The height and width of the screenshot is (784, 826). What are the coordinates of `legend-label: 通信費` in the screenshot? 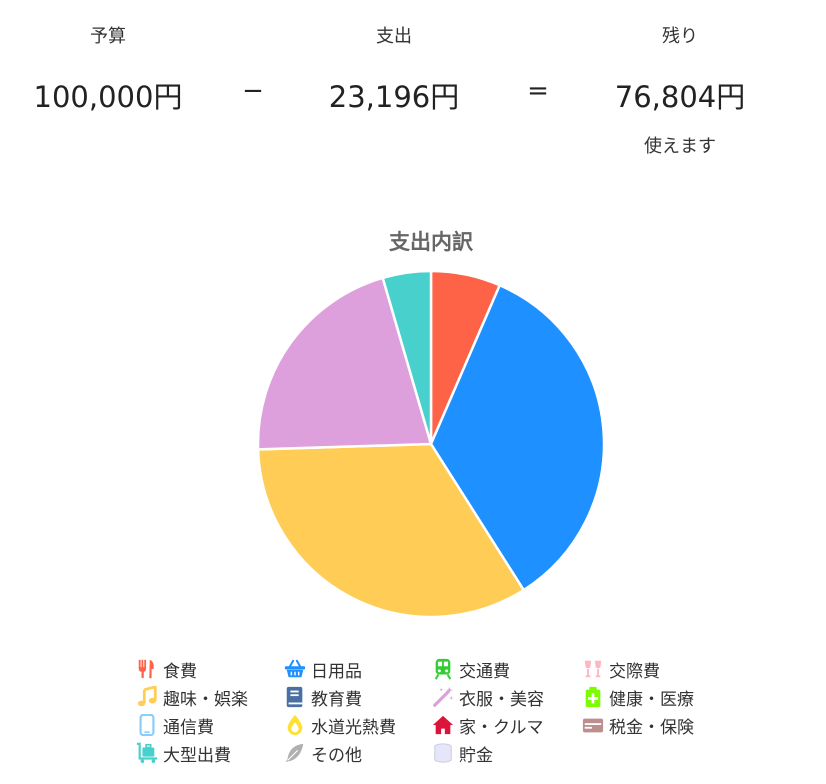 It's located at (188, 727).